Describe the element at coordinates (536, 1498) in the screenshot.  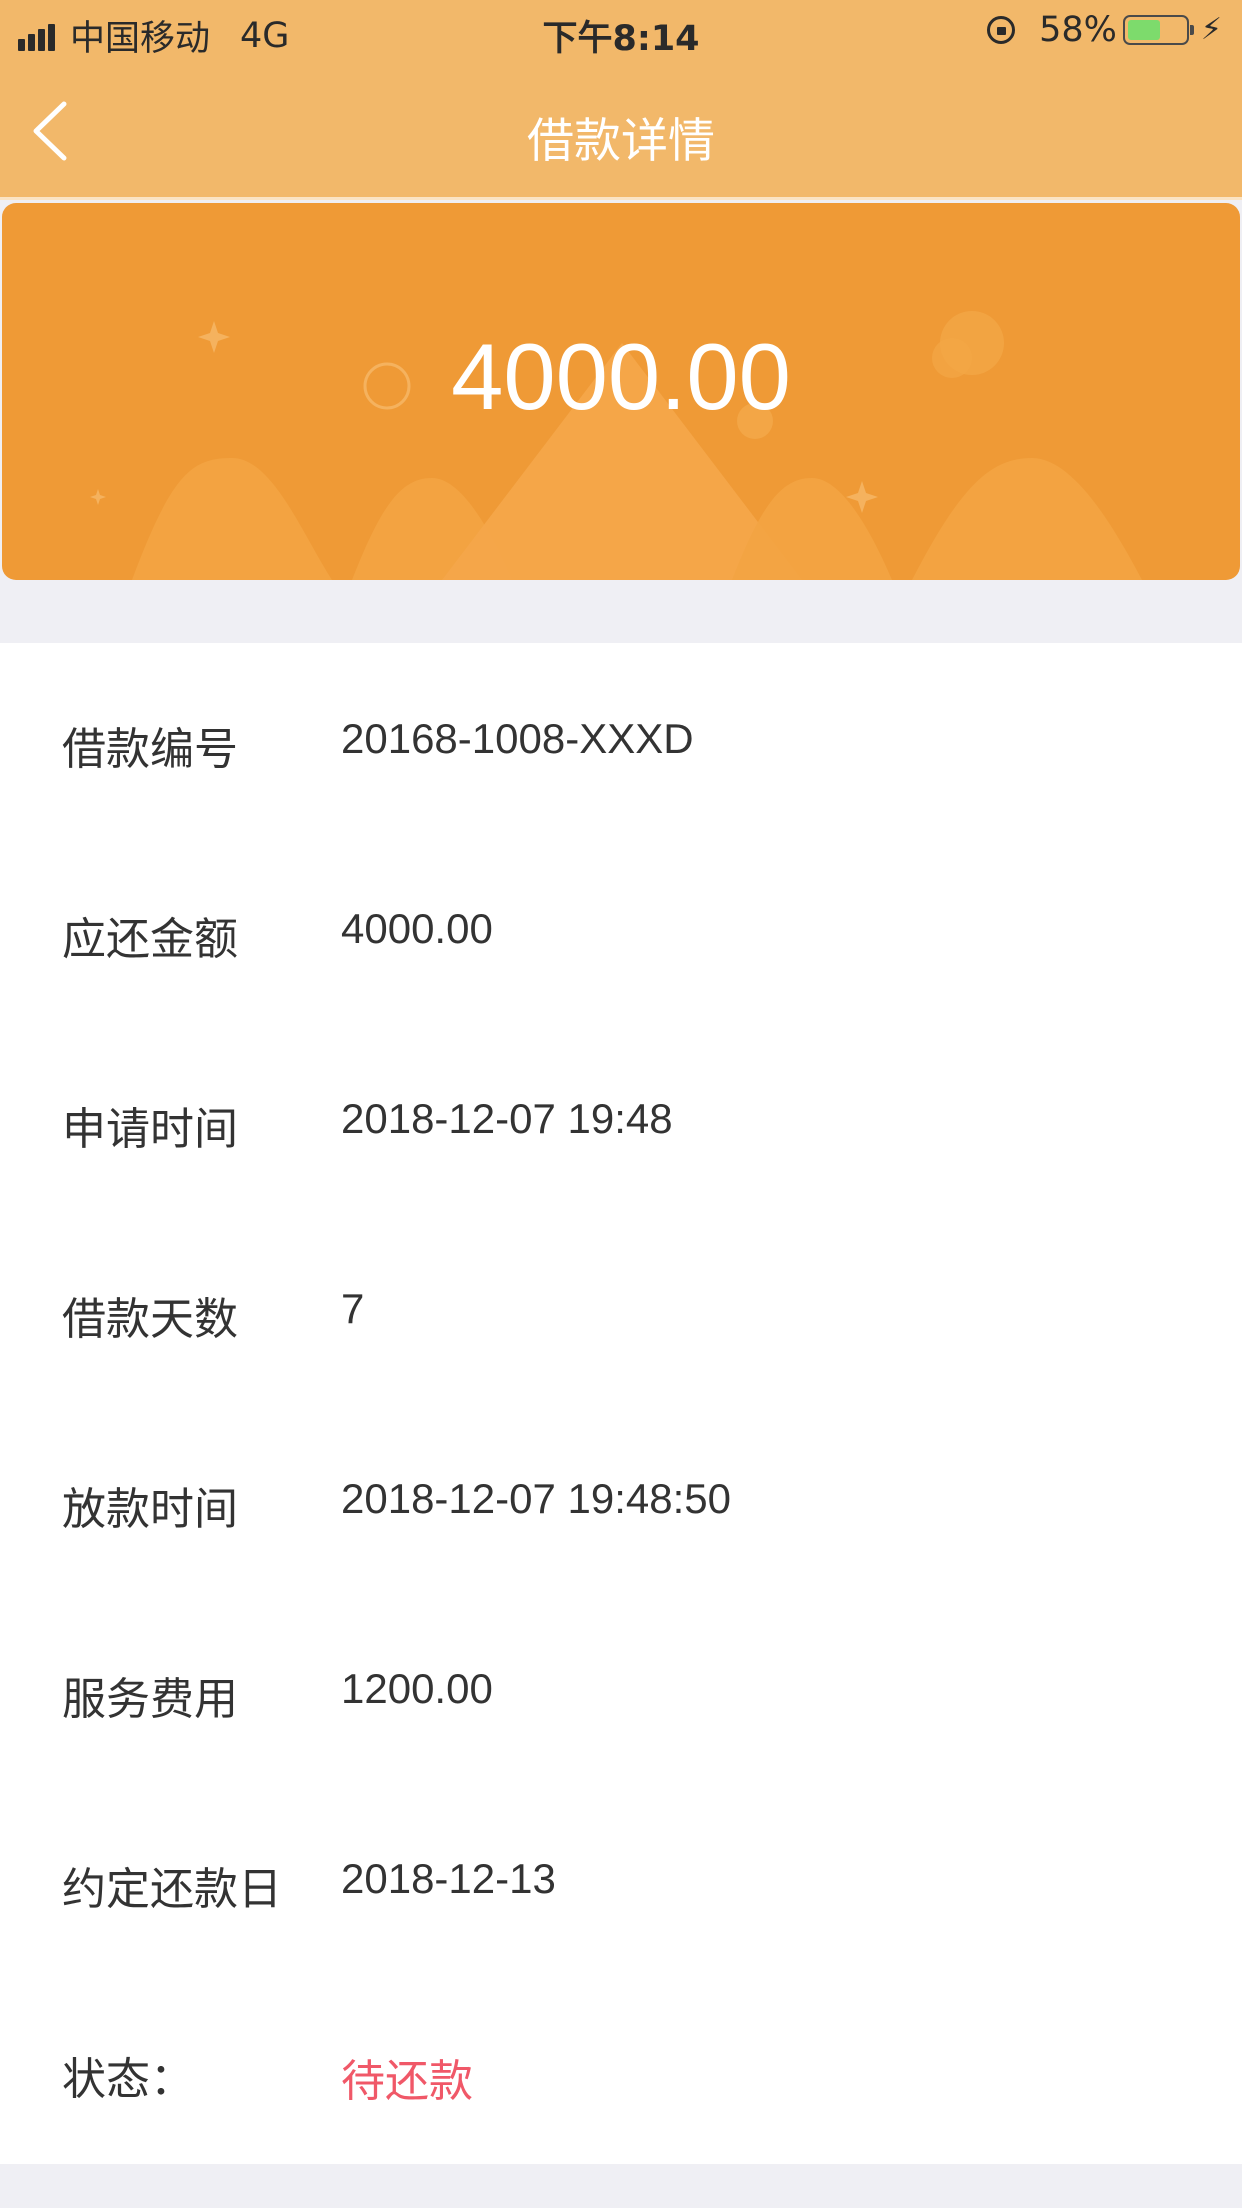
I see `detail-value: 2018-12-07 19:48:50` at that location.